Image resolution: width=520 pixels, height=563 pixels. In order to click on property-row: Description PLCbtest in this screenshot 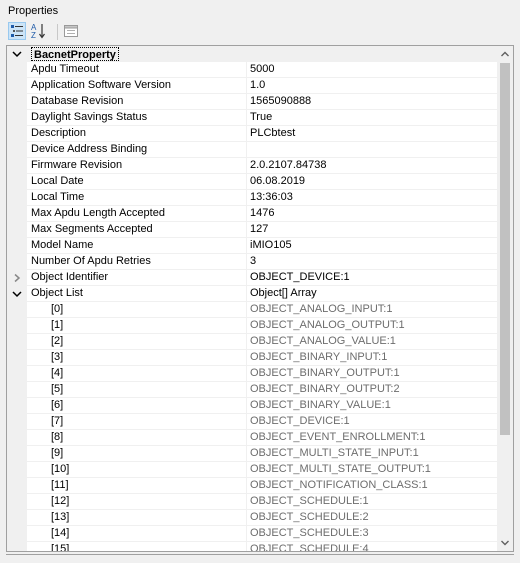, I will do `click(253, 134)`.